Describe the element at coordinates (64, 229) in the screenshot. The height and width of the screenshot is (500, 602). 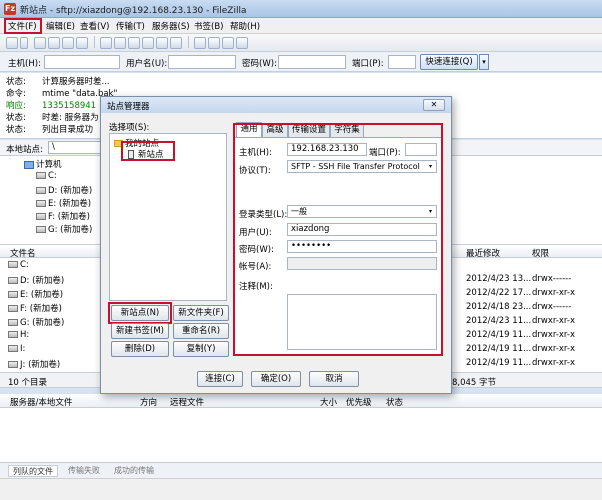
I see `tree-item-drive: G: (新加卷)` at that location.